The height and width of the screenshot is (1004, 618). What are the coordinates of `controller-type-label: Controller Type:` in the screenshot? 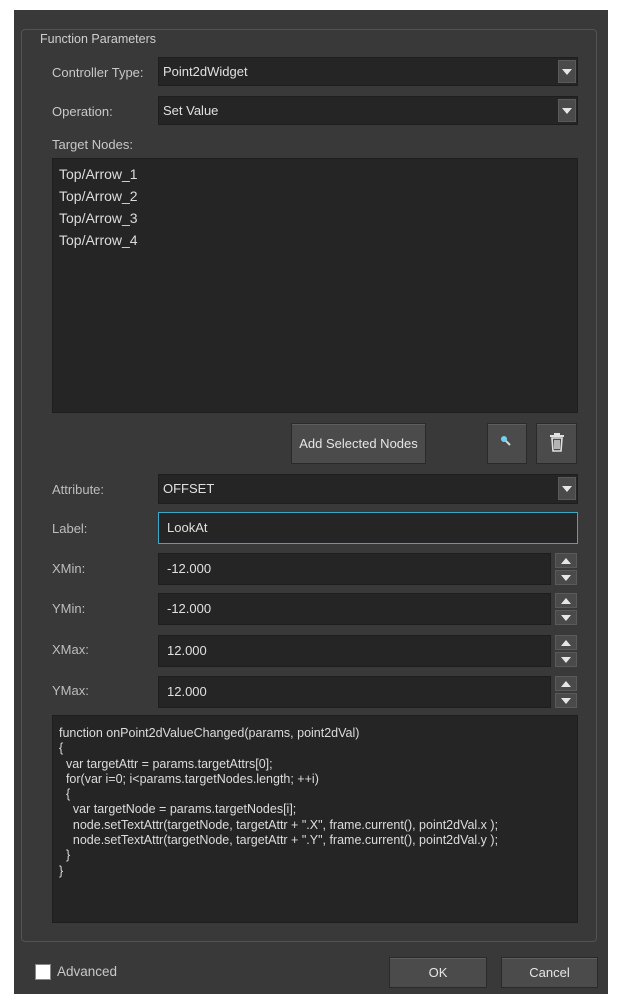 It's located at (98, 72).